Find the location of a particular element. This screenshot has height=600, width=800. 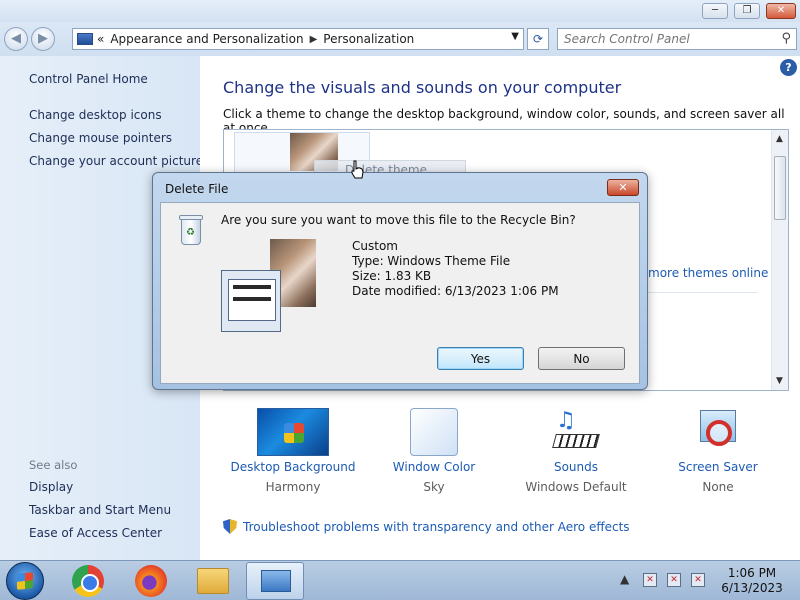

search-input is located at coordinates (663, 39).